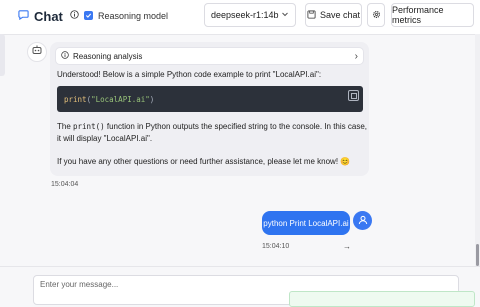 The height and width of the screenshot is (307, 480). I want to click on inline-code: print(), so click(89, 126).